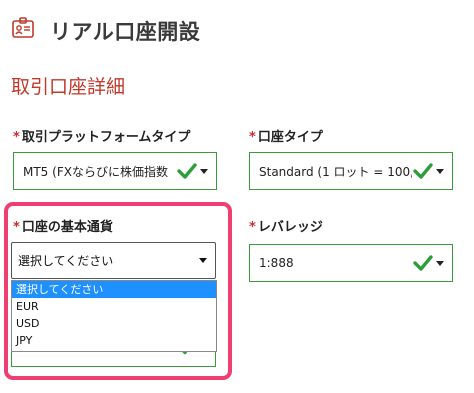 Image resolution: width=474 pixels, height=393 pixels. Describe the element at coordinates (351, 263) in the screenshot. I see `leverage-select: 1:888` at that location.